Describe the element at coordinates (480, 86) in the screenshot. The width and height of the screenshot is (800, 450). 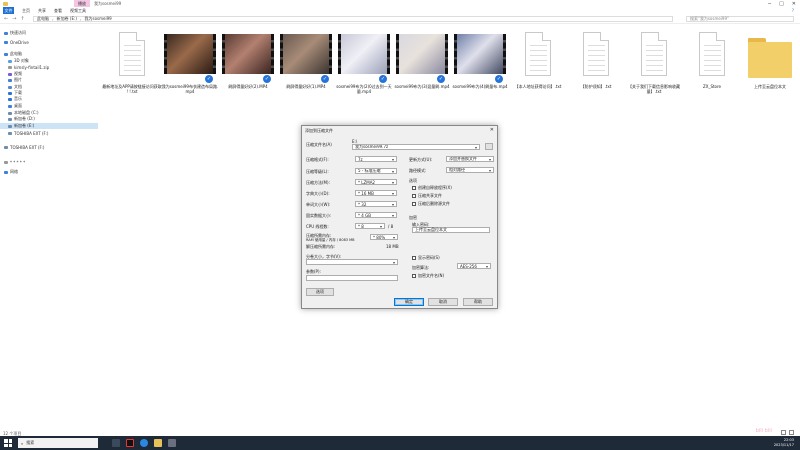
I see `file-name: sosmei99布为(4)刷量布.mp4` at that location.